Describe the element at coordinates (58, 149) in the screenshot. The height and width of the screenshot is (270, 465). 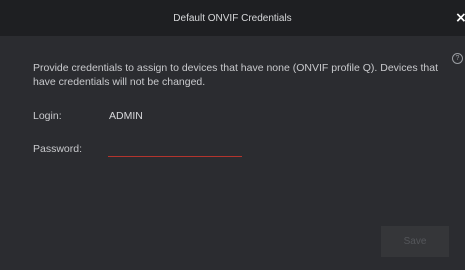
I see `password-label: Password:` at that location.